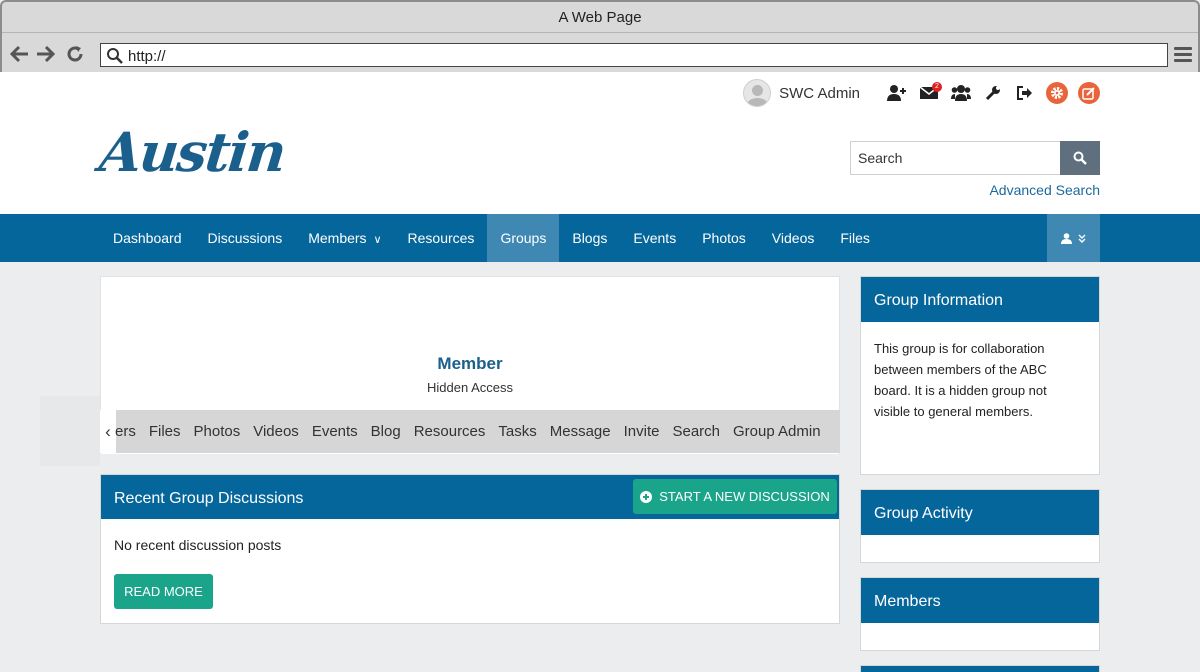 The image size is (1200, 672). I want to click on tab-photos: Photos, so click(217, 431).